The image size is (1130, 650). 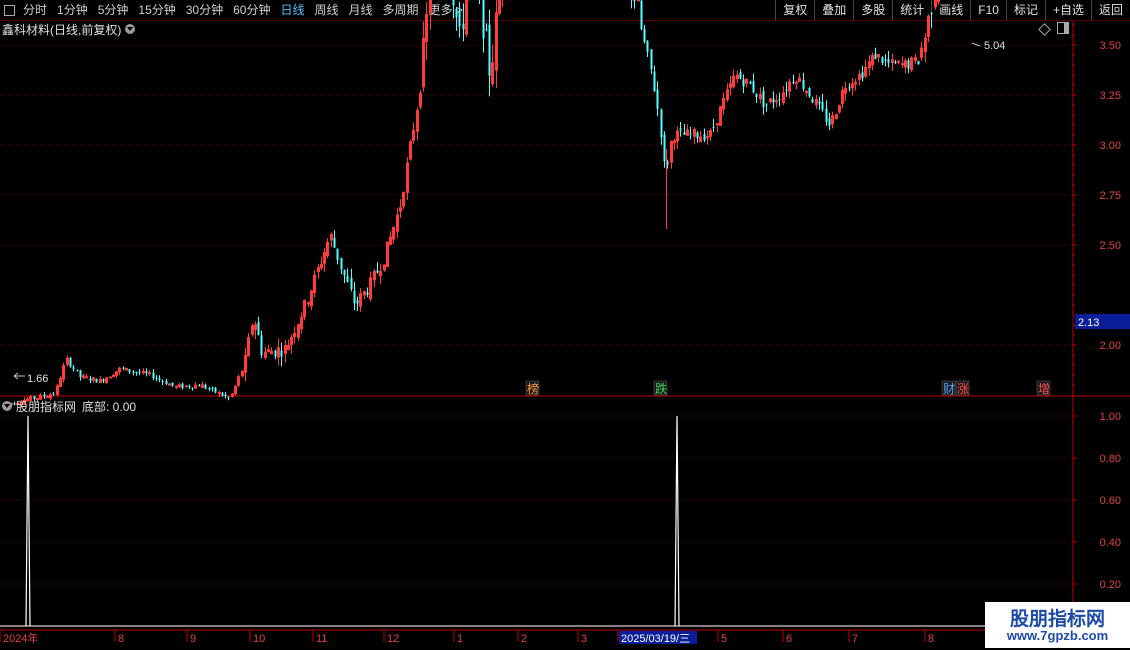 I want to click on event-tag: 增, so click(x=1044, y=389).